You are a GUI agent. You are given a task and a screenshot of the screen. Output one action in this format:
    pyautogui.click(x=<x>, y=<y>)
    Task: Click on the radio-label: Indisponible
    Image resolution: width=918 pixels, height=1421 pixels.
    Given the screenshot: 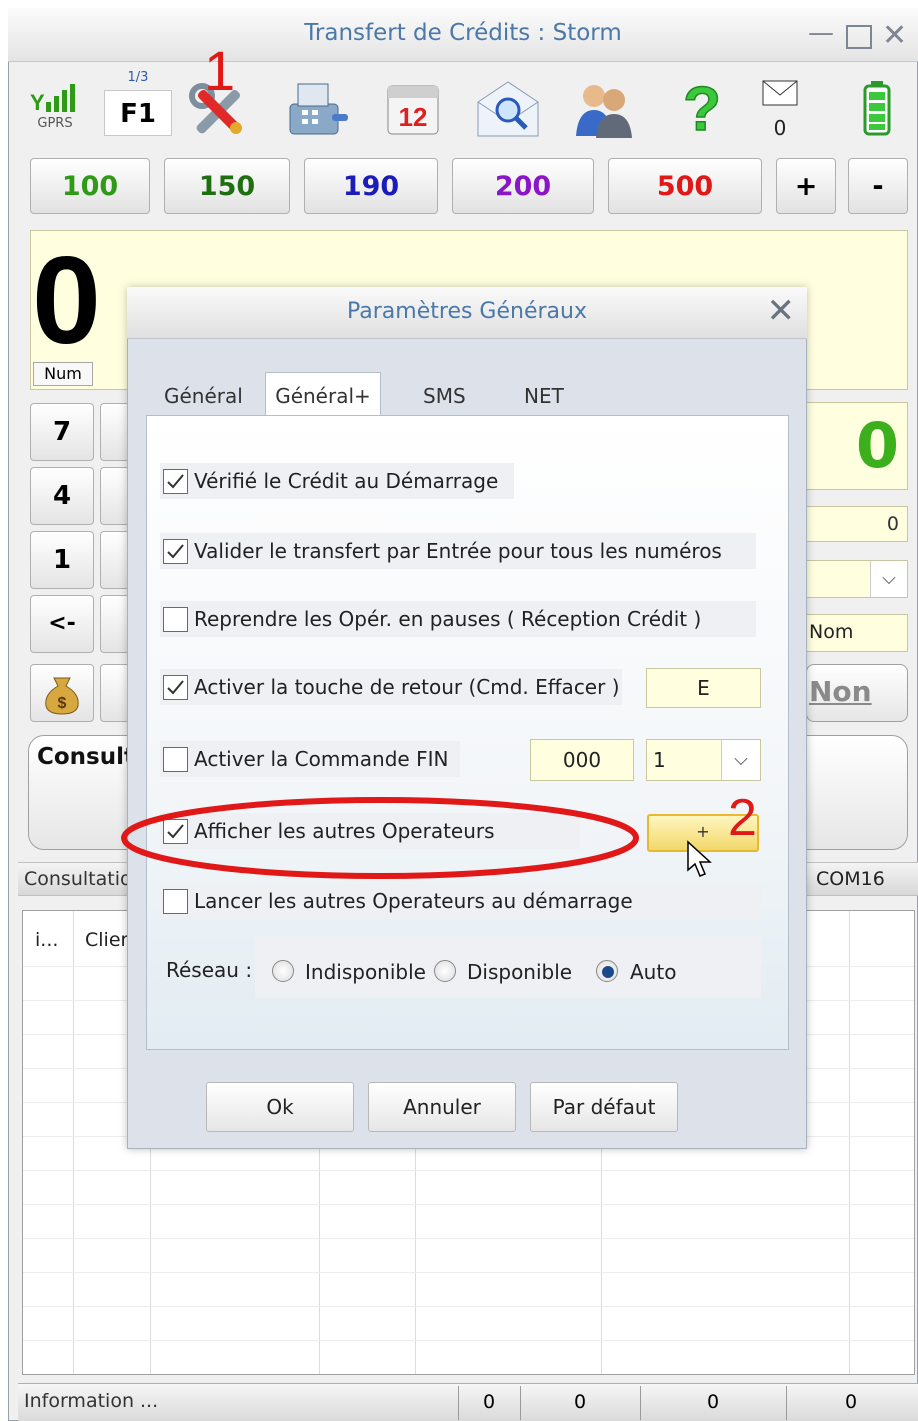 What is the action you would take?
    pyautogui.click(x=365, y=972)
    